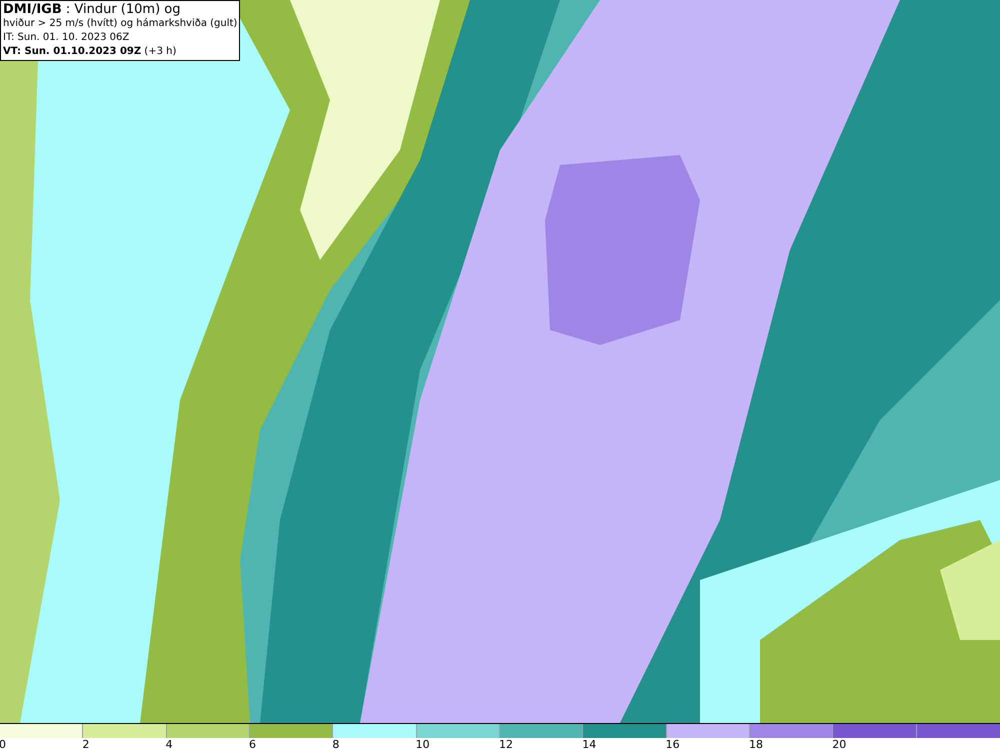  I want to click on legend-label: 20, so click(839, 745).